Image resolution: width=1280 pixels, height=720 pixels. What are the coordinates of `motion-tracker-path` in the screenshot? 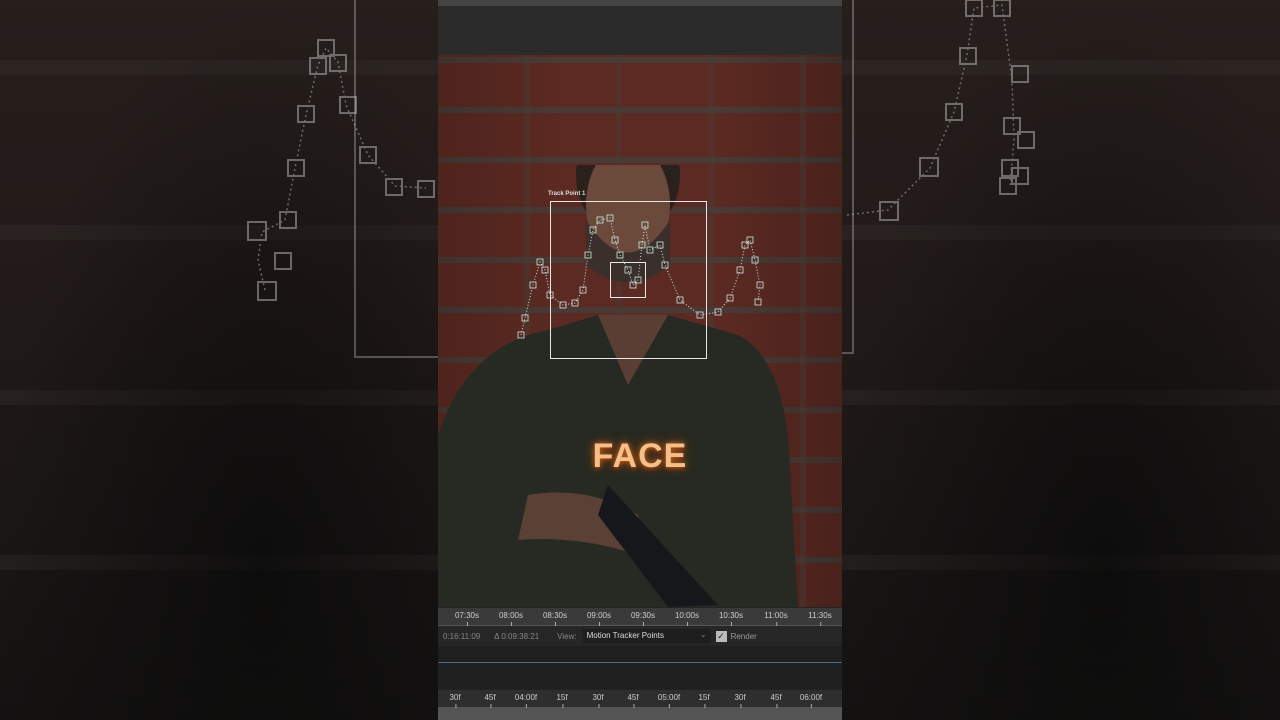 It's located at (640, 276).